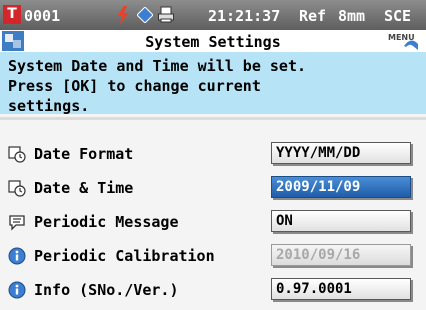  I want to click on setting-label: Info (SNo./Ver.), so click(106, 290).